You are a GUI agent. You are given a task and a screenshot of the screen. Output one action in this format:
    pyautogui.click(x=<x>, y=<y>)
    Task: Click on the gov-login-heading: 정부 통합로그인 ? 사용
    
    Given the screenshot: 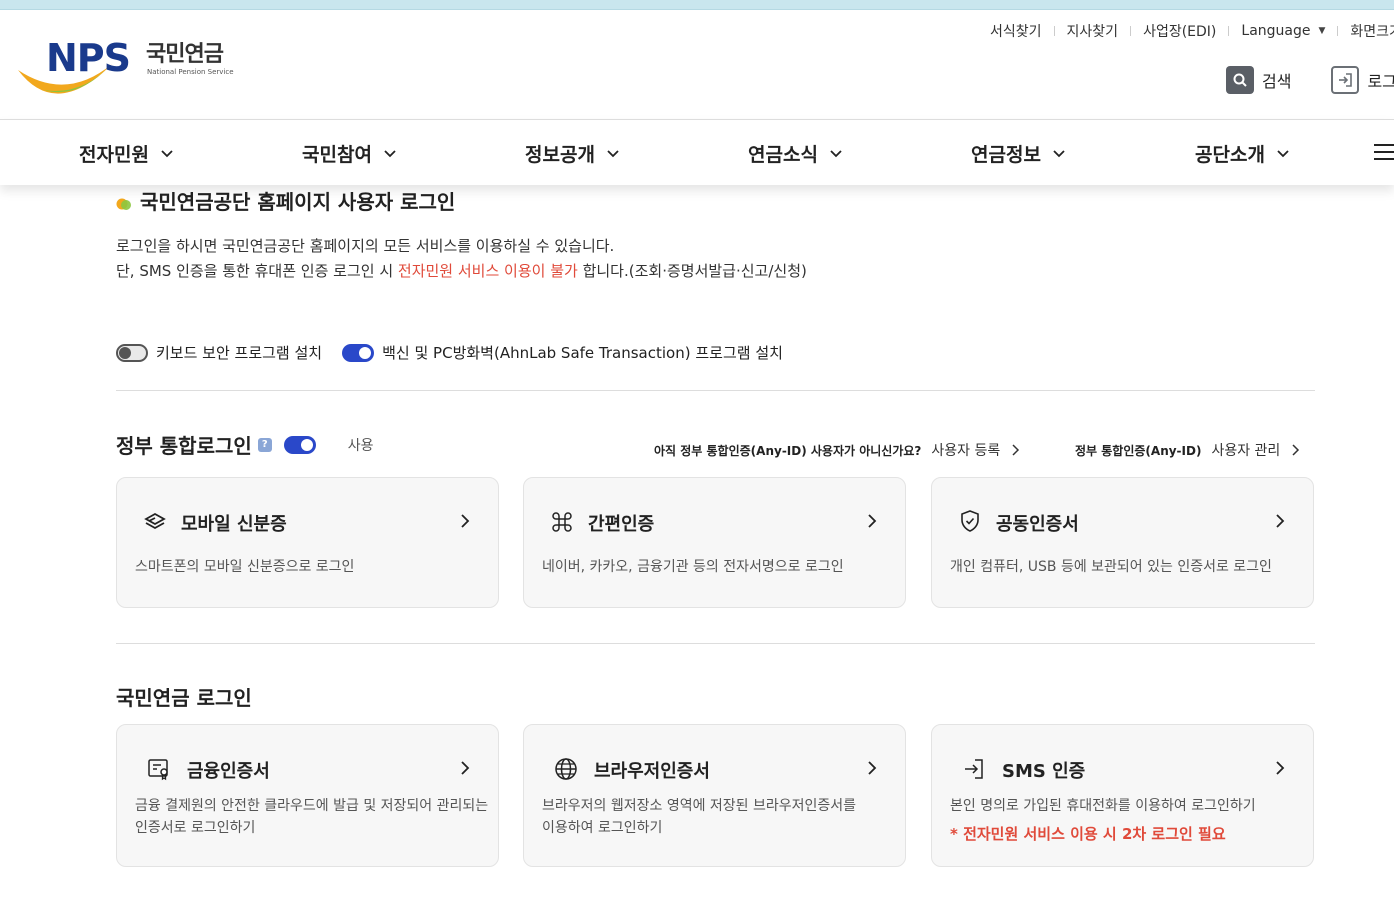 What is the action you would take?
    pyautogui.click(x=245, y=444)
    